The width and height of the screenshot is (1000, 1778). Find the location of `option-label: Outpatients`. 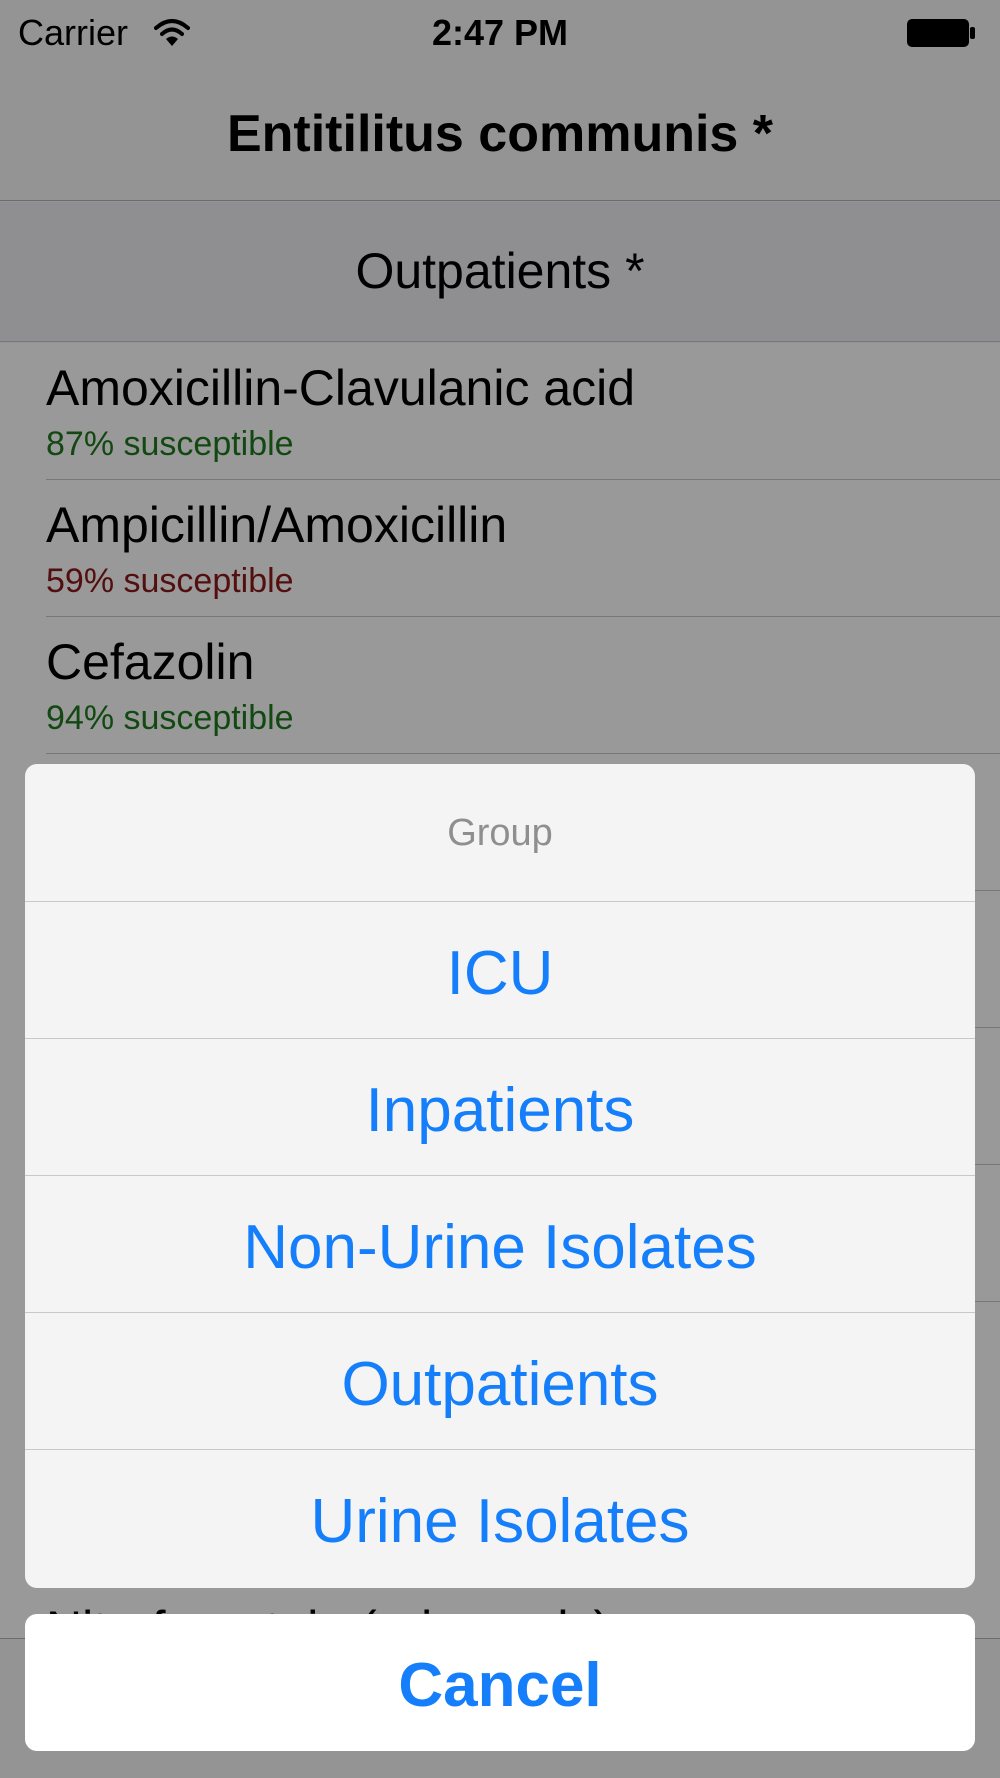

option-label: Outpatients is located at coordinates (500, 1384).